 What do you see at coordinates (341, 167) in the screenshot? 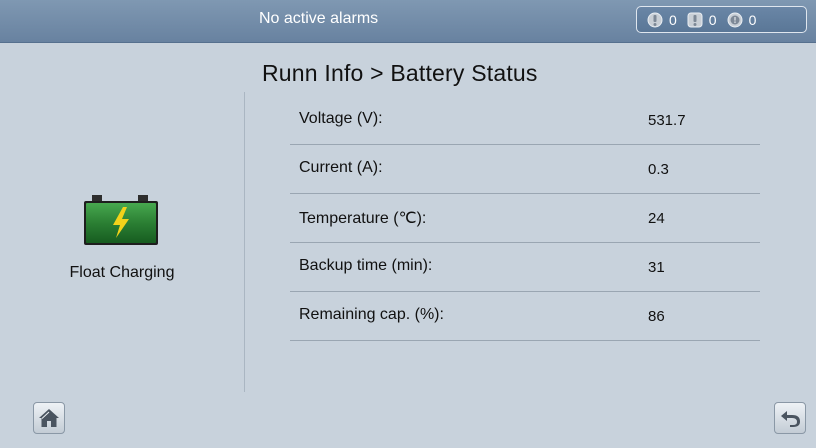
I see `row-label: Current (A):` at bounding box center [341, 167].